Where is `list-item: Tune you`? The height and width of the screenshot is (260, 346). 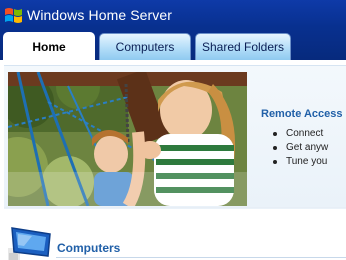 list-item: Tune you is located at coordinates (300, 161).